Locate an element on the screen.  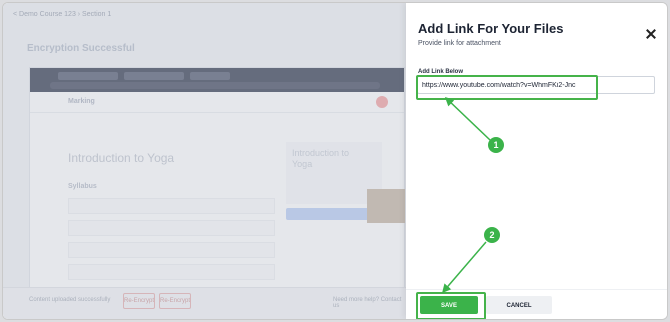
save-button: SAVE is located at coordinates (449, 305).